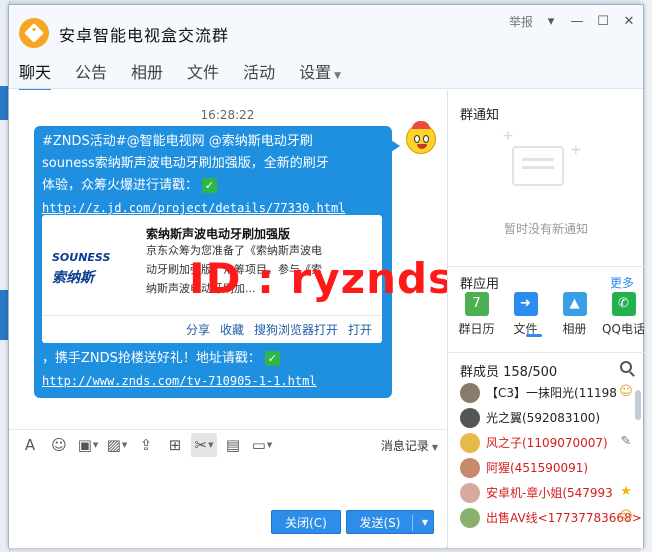 The width and height of the screenshot is (652, 552). I want to click on avatar-hair, so click(421, 125).